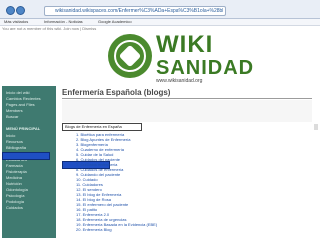 Image resolution: width=320 pixels, height=240 pixels. I want to click on sidebar-item-members: Members, so click(14, 110).